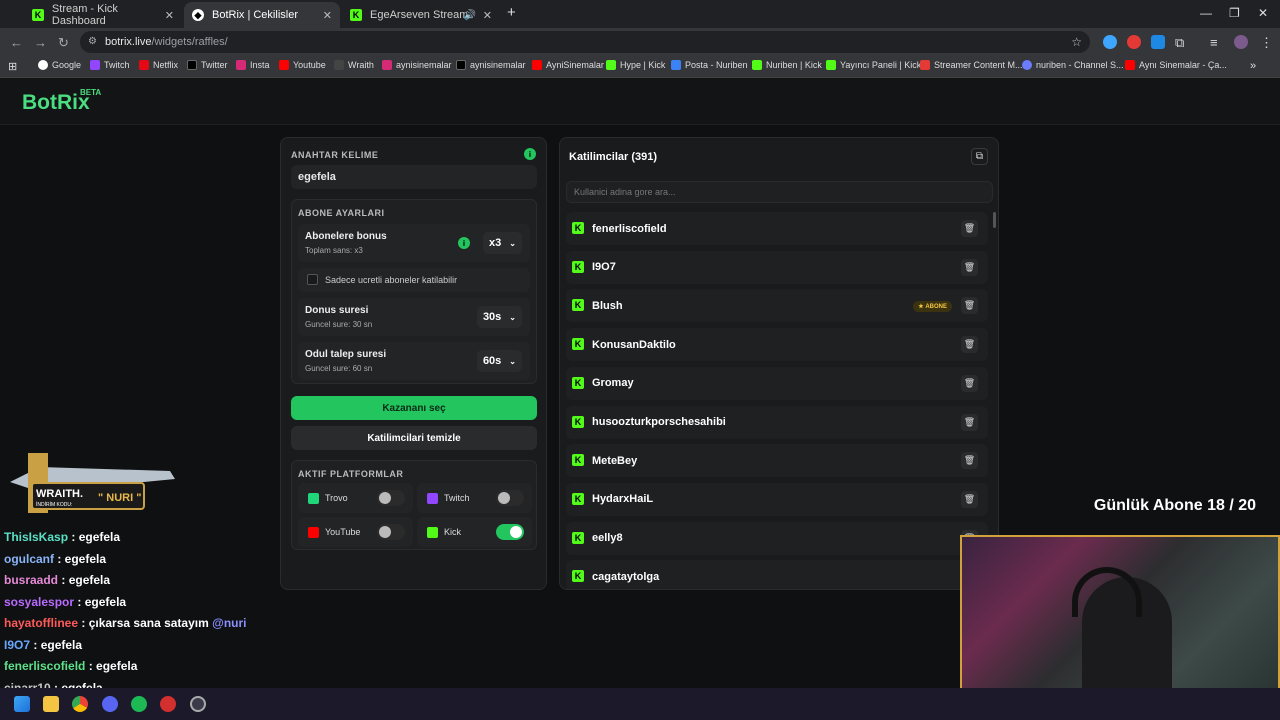 The height and width of the screenshot is (720, 1280). Describe the element at coordinates (92, 42) in the screenshot. I see `site-info-icon: ⚙` at that location.